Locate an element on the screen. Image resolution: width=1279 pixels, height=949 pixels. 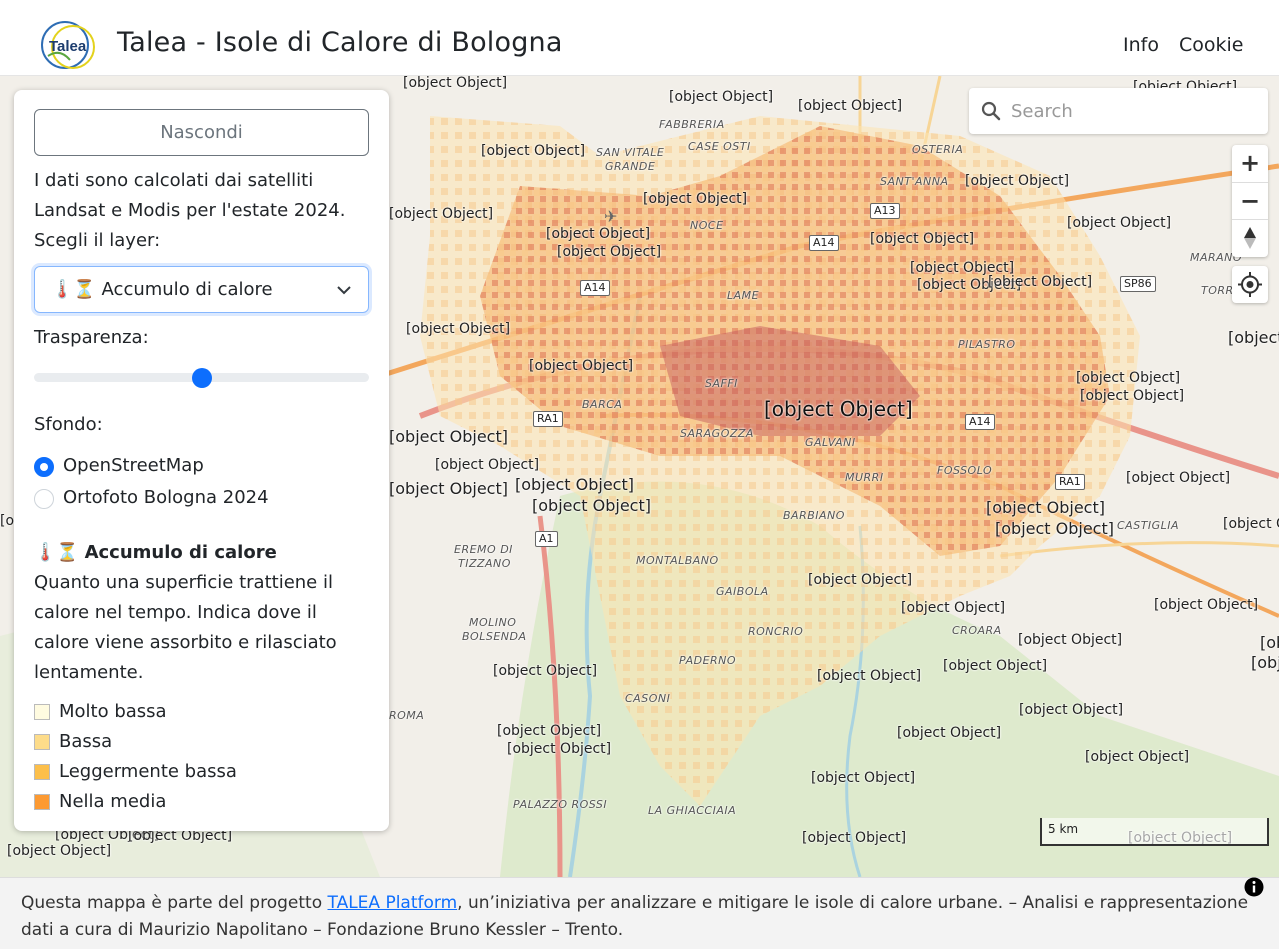
layer-select-value: 🌡️⏳ Accumulo di calore is located at coordinates (162, 289).